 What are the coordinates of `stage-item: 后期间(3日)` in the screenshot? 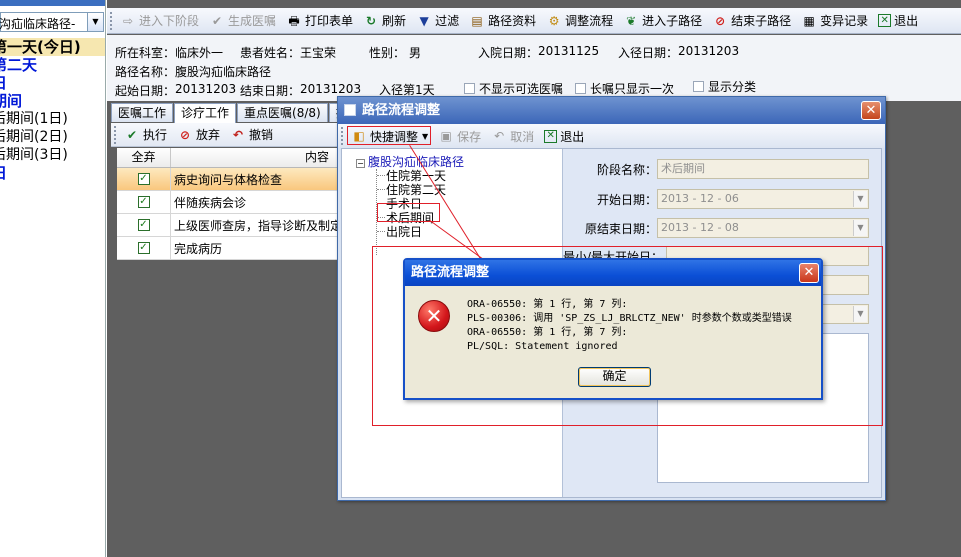 It's located at (52, 155).